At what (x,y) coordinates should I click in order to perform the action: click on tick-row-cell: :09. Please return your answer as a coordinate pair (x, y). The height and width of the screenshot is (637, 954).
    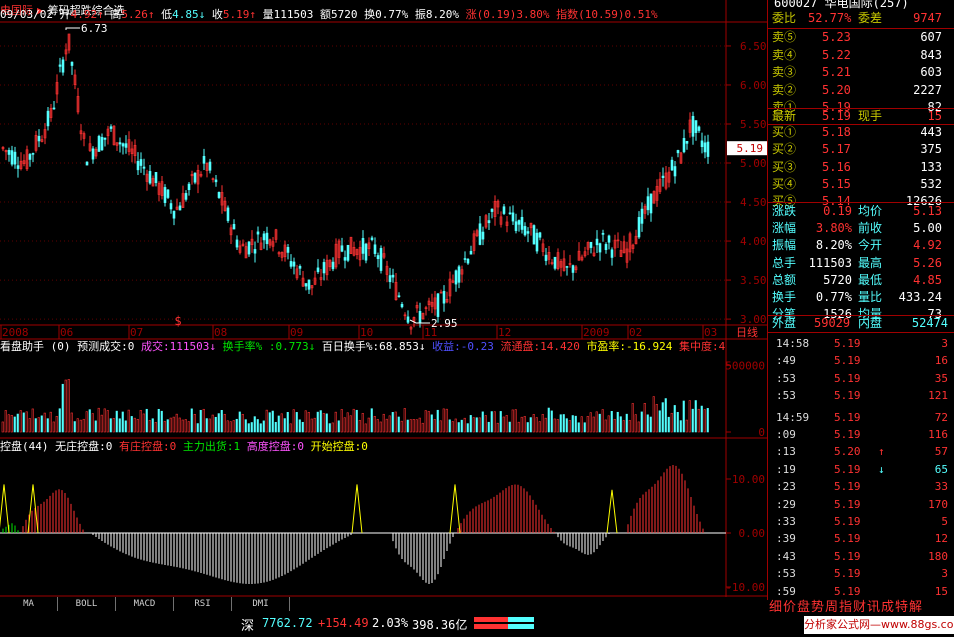
    Looking at the image, I should click on (786, 434).